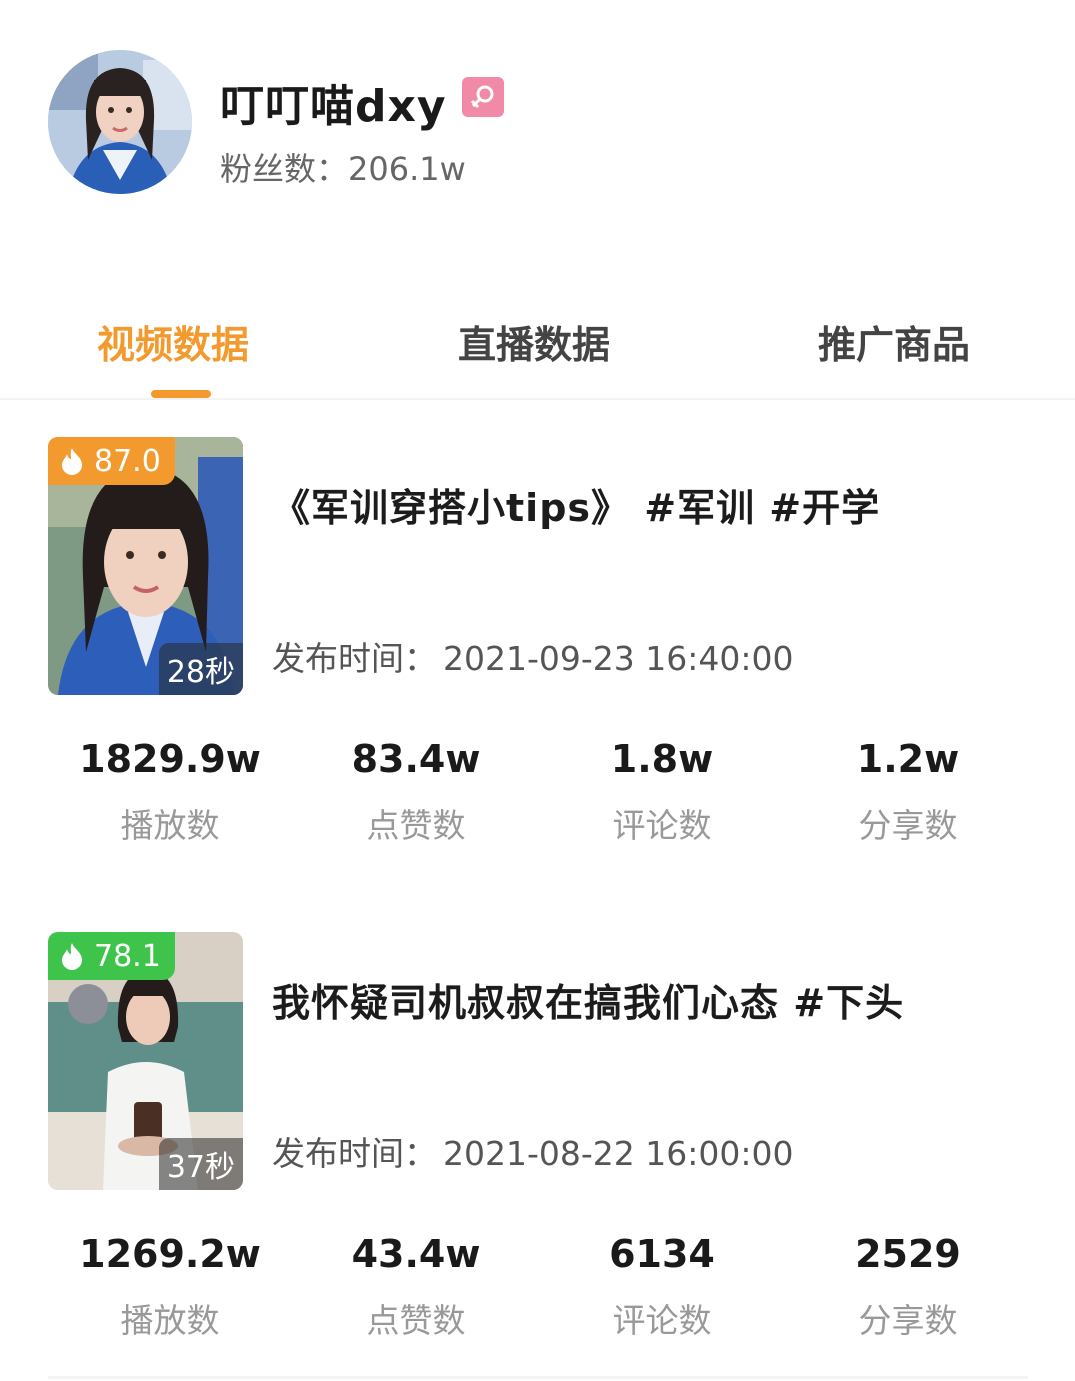 The width and height of the screenshot is (1075, 1381). Describe the element at coordinates (908, 792) in the screenshot. I see `stat-shares: 1.2w 分享数` at that location.